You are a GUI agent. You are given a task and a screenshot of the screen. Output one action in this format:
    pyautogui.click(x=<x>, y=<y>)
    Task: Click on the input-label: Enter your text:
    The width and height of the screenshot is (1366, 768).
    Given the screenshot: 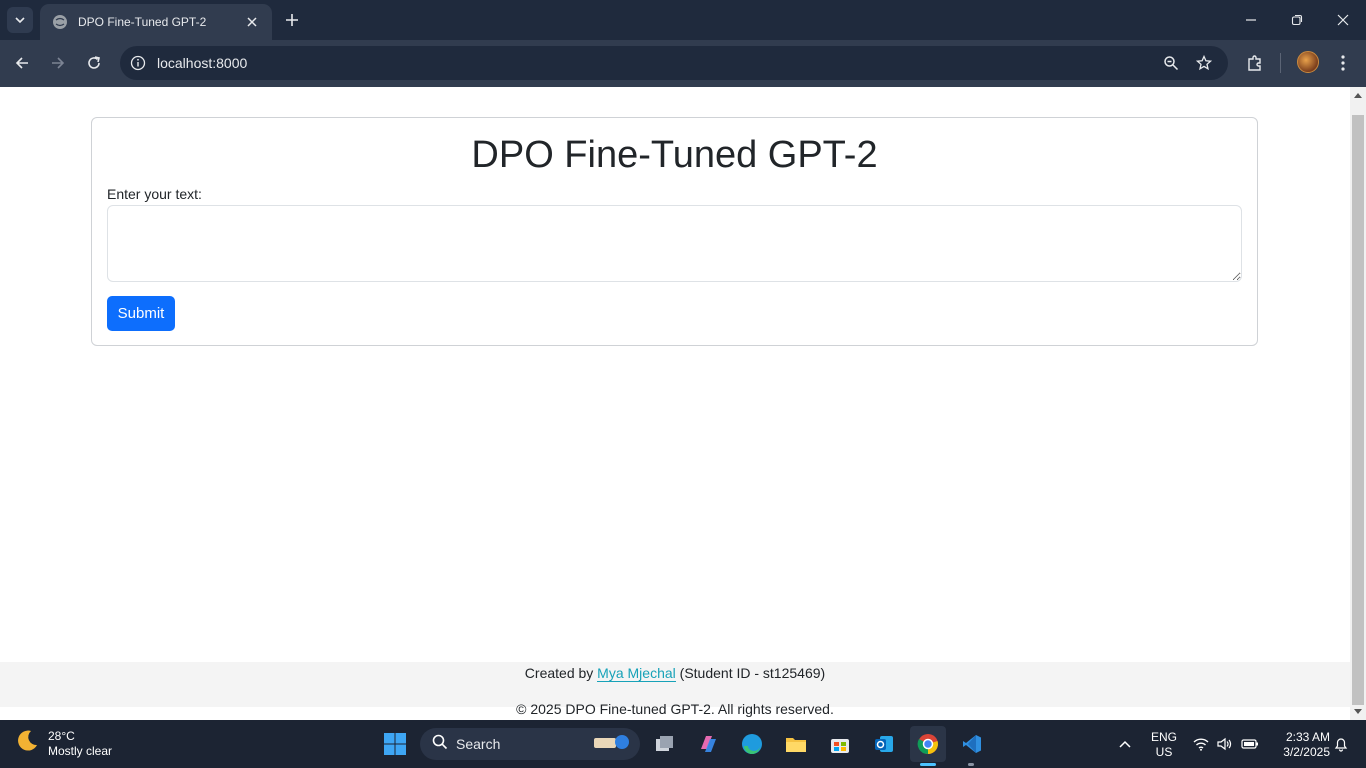 What is the action you would take?
    pyautogui.click(x=154, y=194)
    